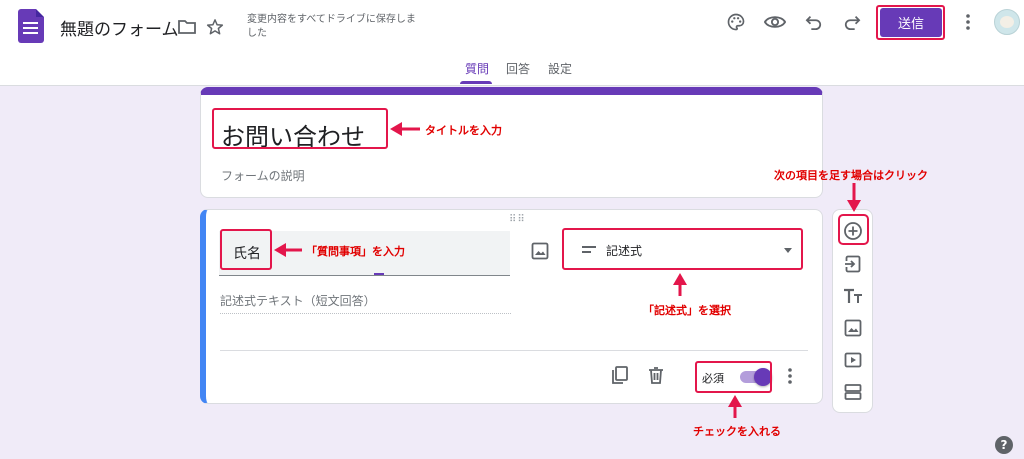 The height and width of the screenshot is (459, 1024). I want to click on answer-placeholder: 記述式テキスト（短文回答）, so click(365, 303).